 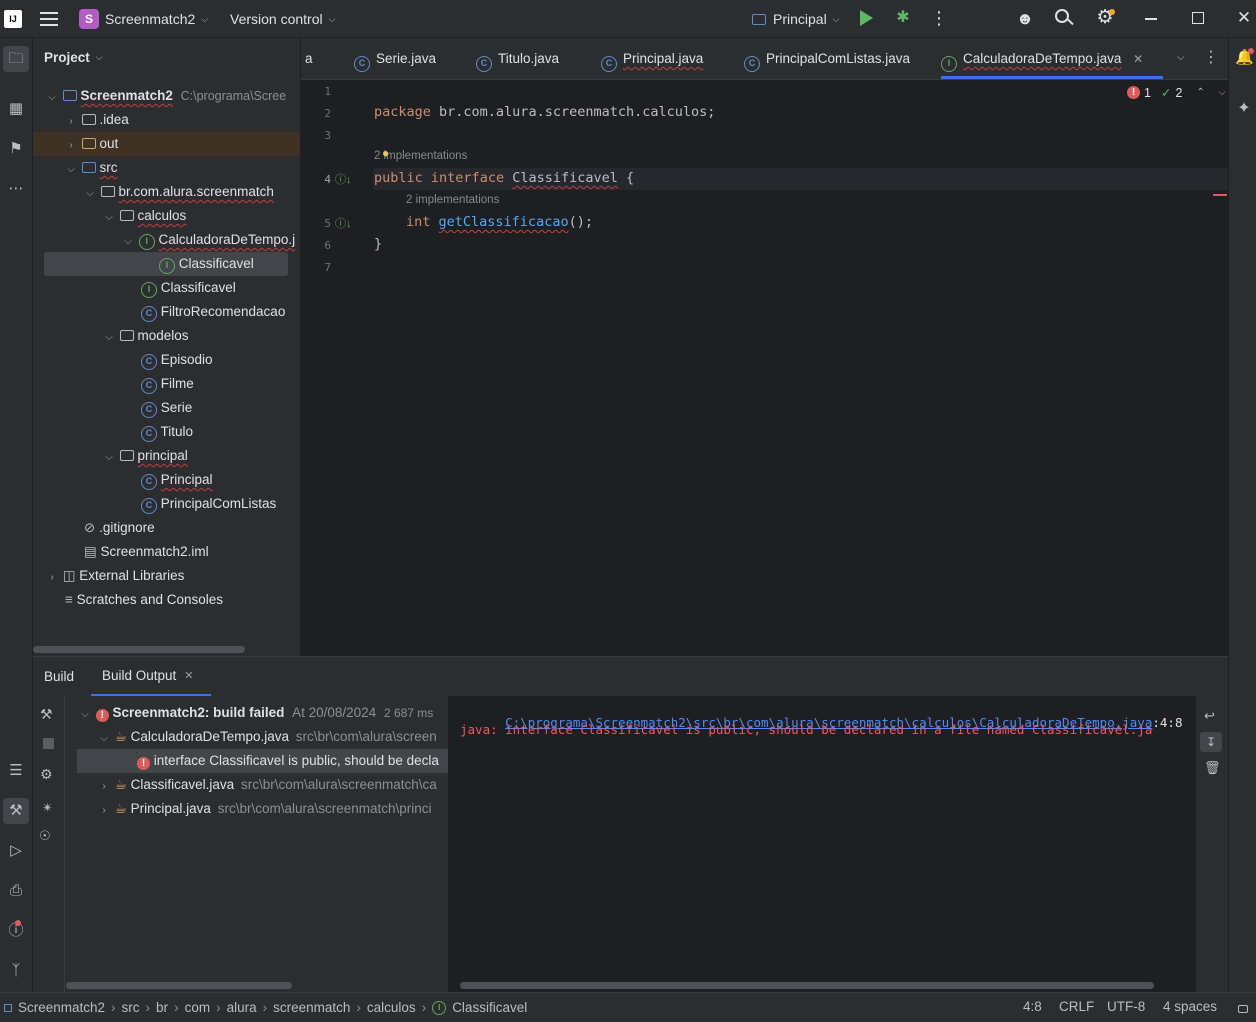 I want to click on tree-item-modelos: ⌵ modelos, so click(x=145, y=337).